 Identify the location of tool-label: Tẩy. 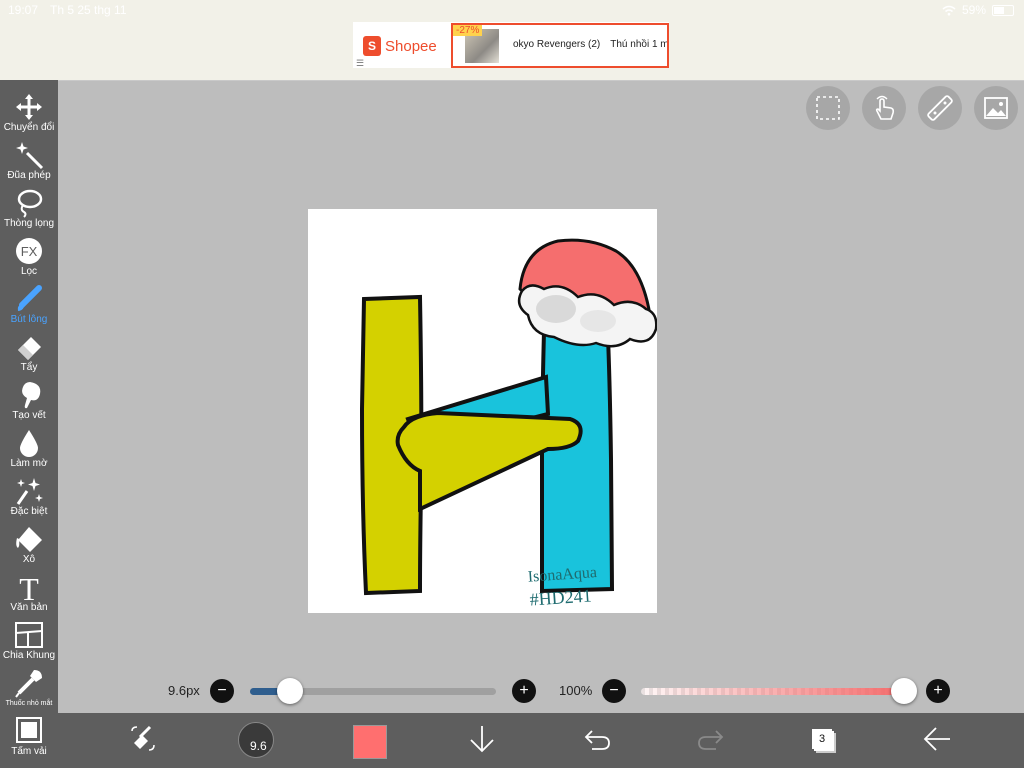
(29, 367).